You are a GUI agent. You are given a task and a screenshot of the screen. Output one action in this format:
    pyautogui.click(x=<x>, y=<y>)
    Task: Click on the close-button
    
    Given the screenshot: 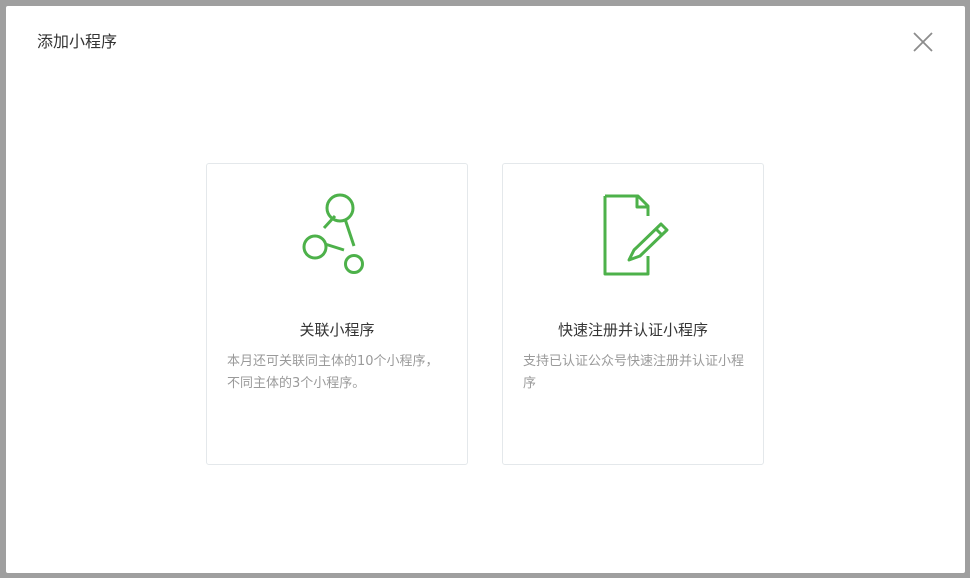 What is the action you would take?
    pyautogui.click(x=923, y=42)
    